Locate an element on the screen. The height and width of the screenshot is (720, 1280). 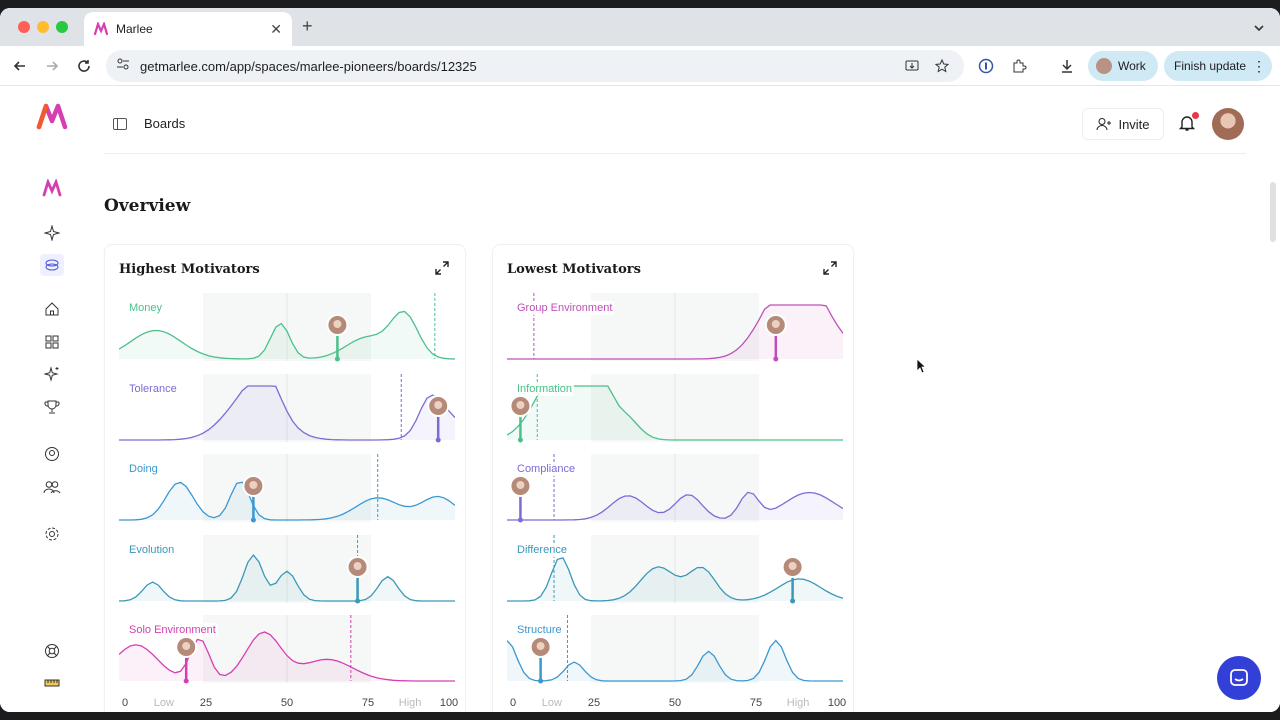
motivator-row: Doing is located at coordinates (287, 494).